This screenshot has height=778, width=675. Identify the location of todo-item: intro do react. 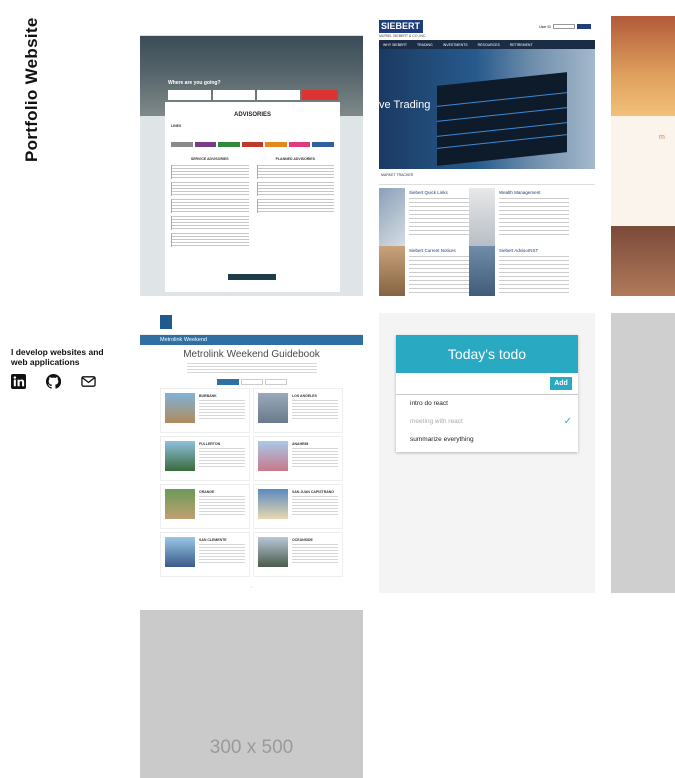
(487, 404).